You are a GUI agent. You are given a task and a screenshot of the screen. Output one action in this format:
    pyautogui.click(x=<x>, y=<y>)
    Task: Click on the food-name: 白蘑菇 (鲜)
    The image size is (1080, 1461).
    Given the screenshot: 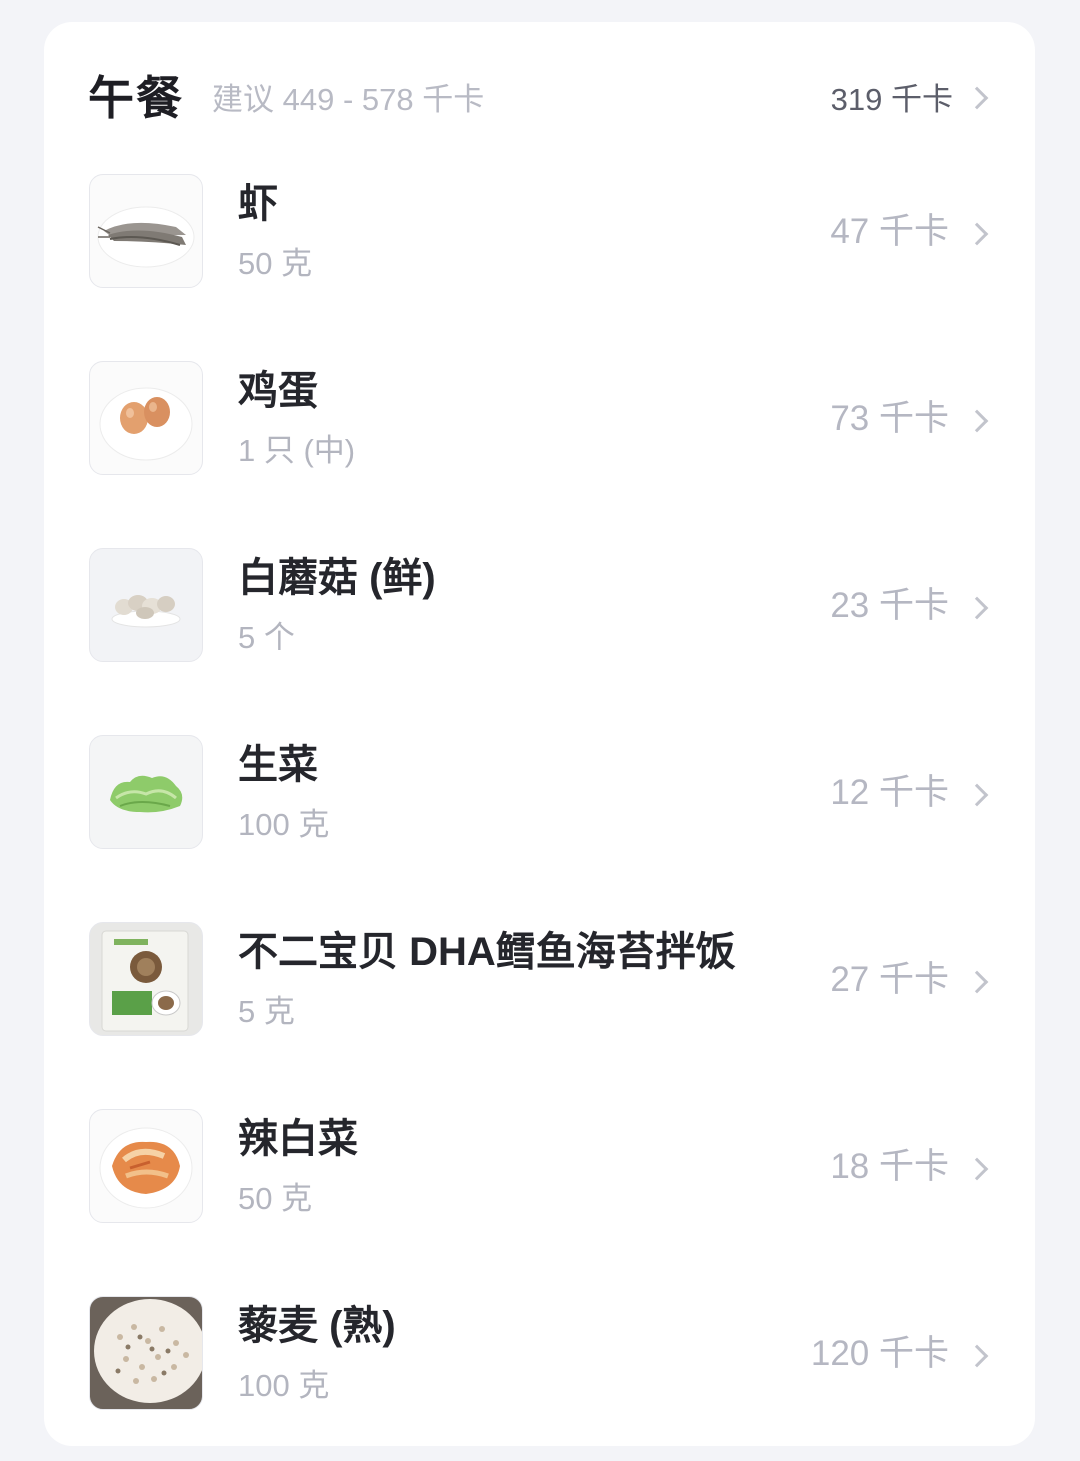 What is the action you would take?
    pyautogui.click(x=337, y=578)
    